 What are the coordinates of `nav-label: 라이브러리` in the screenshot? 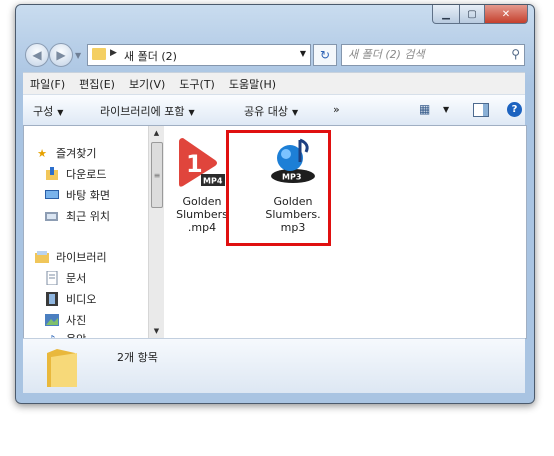 It's located at (81, 257).